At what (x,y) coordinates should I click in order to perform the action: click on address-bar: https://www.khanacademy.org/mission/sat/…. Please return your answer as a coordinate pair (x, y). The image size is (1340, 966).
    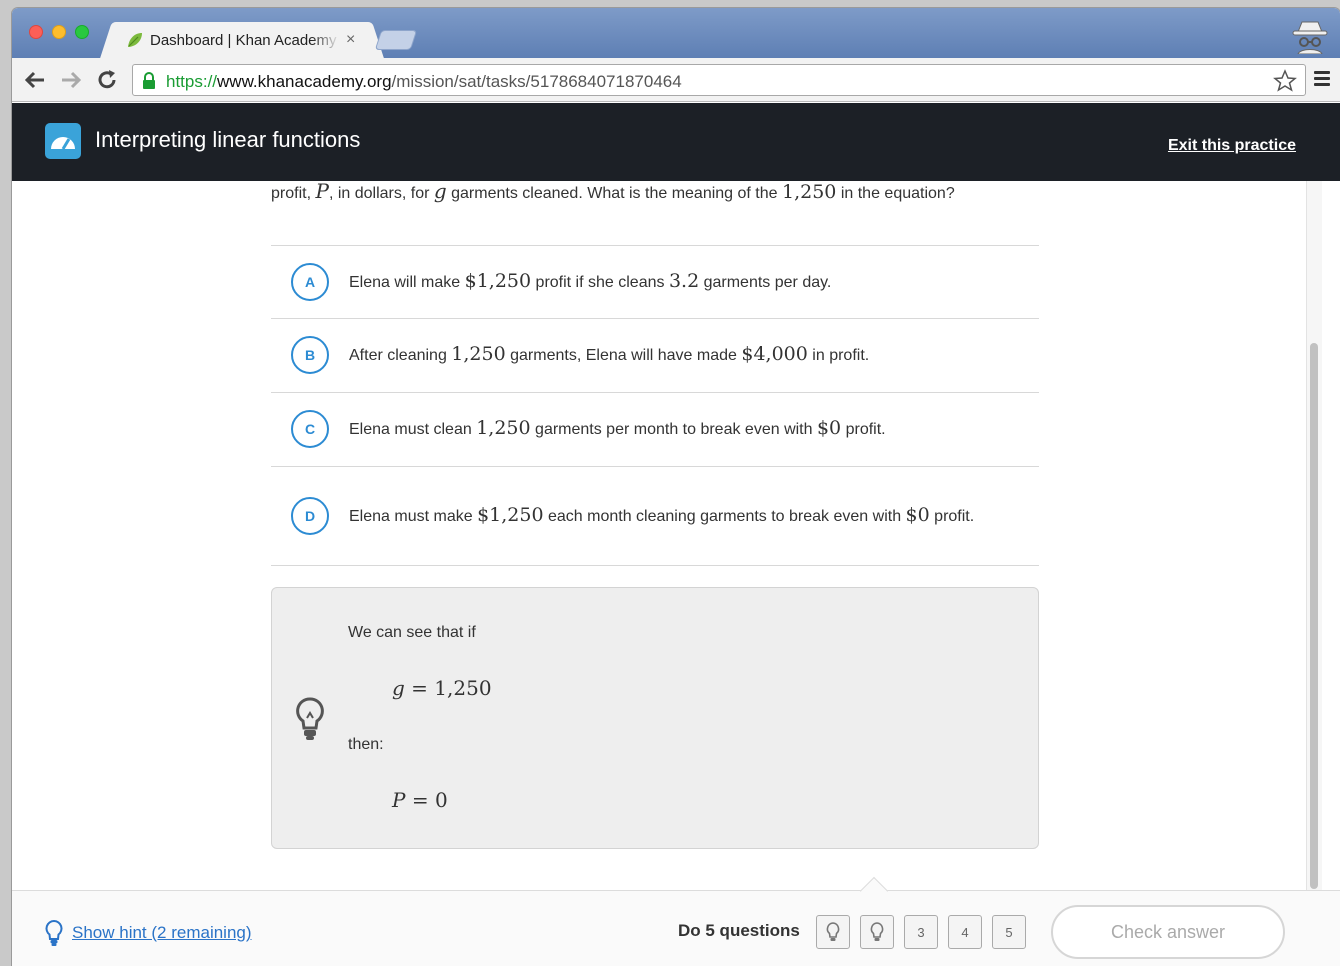
    Looking at the image, I should click on (719, 80).